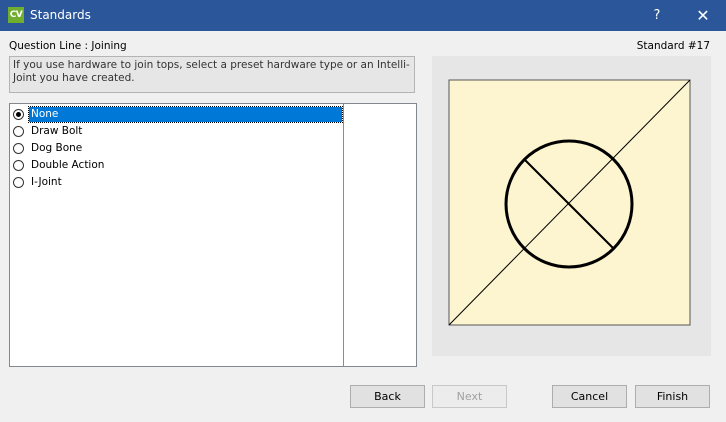 This screenshot has width=726, height=422. Describe the element at coordinates (57, 131) in the screenshot. I see `option-label: Draw Bolt` at that location.